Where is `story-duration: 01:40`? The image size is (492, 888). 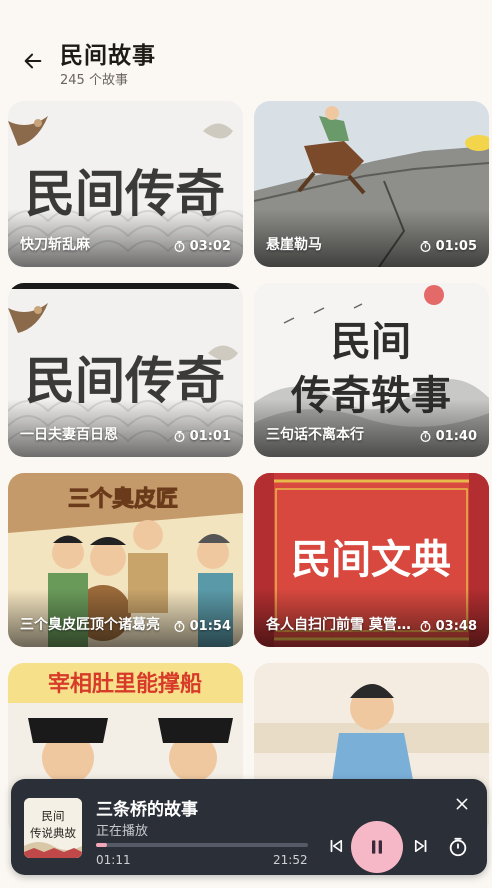 story-duration: 01:40 is located at coordinates (448, 436).